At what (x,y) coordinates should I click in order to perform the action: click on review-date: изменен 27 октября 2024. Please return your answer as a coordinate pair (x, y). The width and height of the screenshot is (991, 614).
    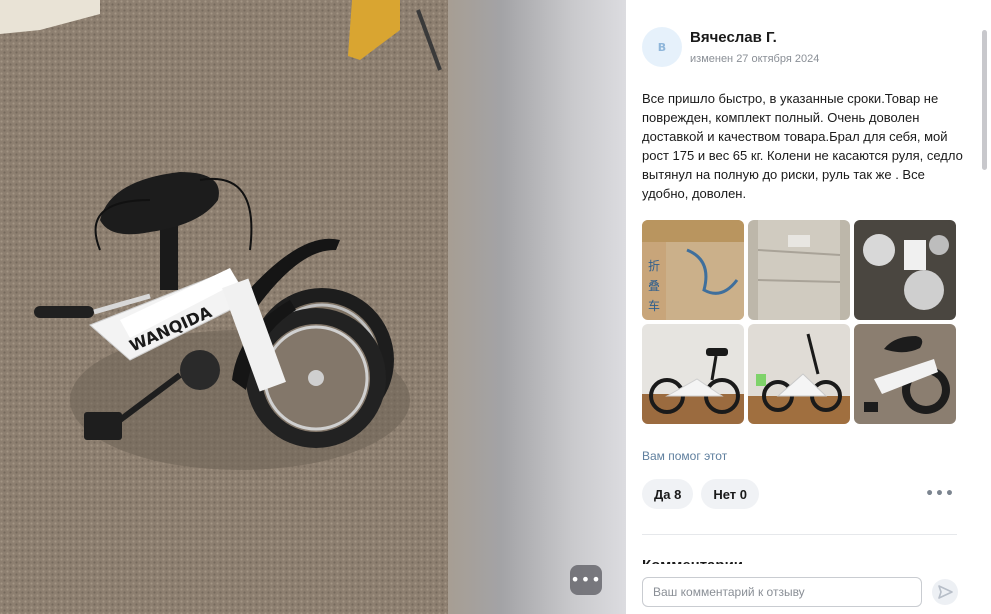
    Looking at the image, I should click on (755, 59).